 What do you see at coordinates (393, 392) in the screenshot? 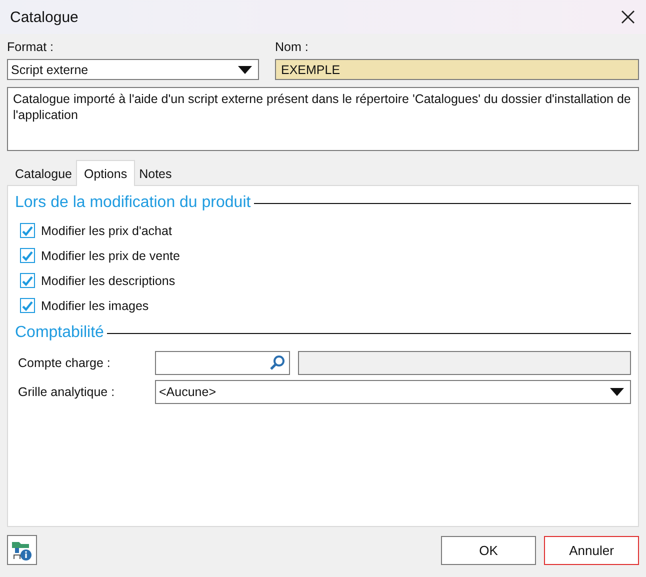
I see `dropdown: <Aucune>` at bounding box center [393, 392].